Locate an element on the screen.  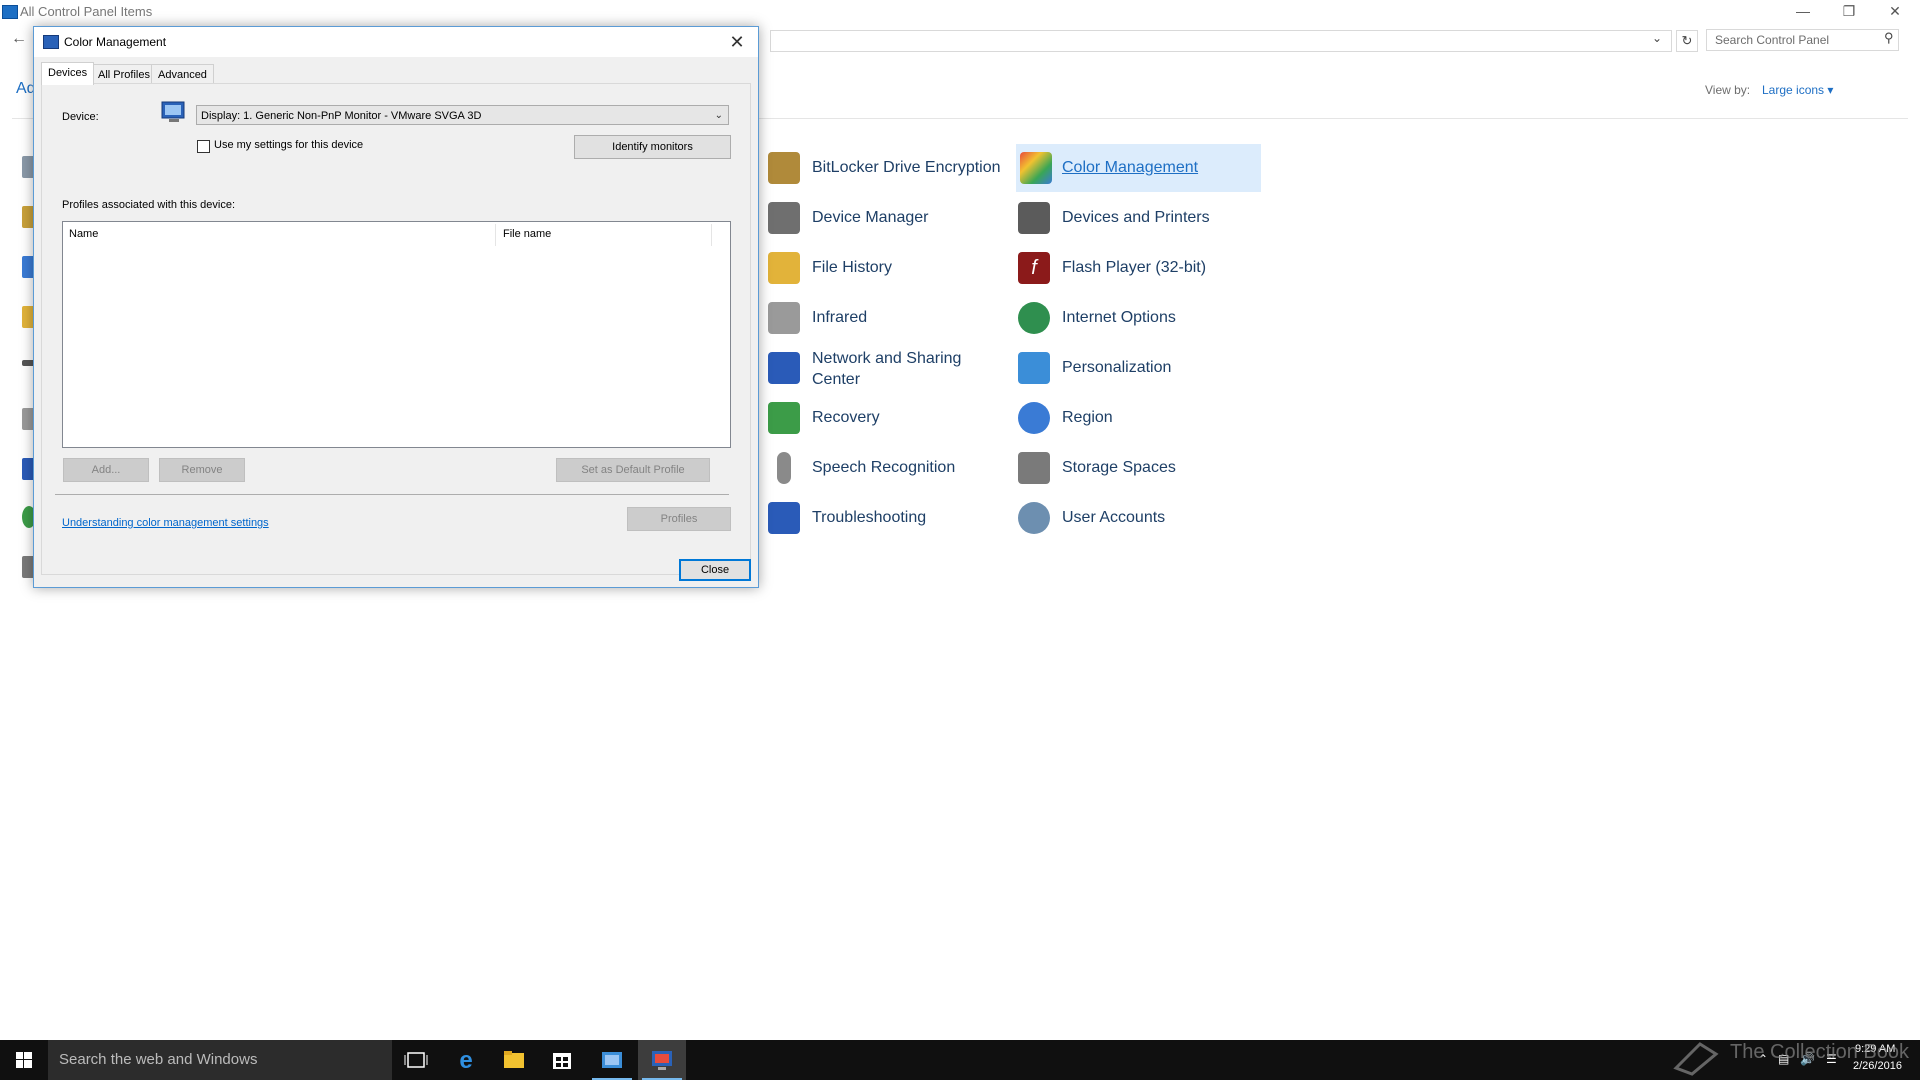
tab-devices: Devices is located at coordinates (68, 73).